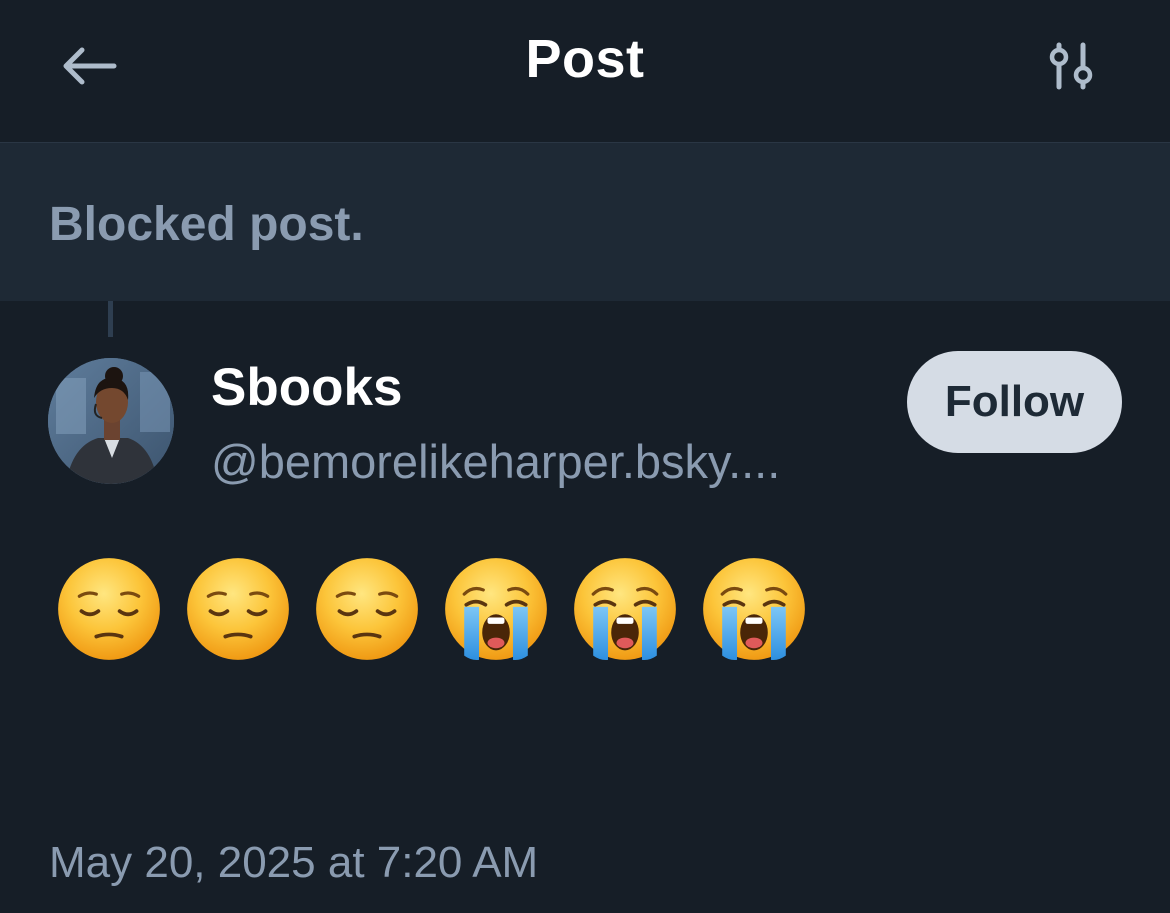  Describe the element at coordinates (585, 59) in the screenshot. I see `page-title: Post` at that location.